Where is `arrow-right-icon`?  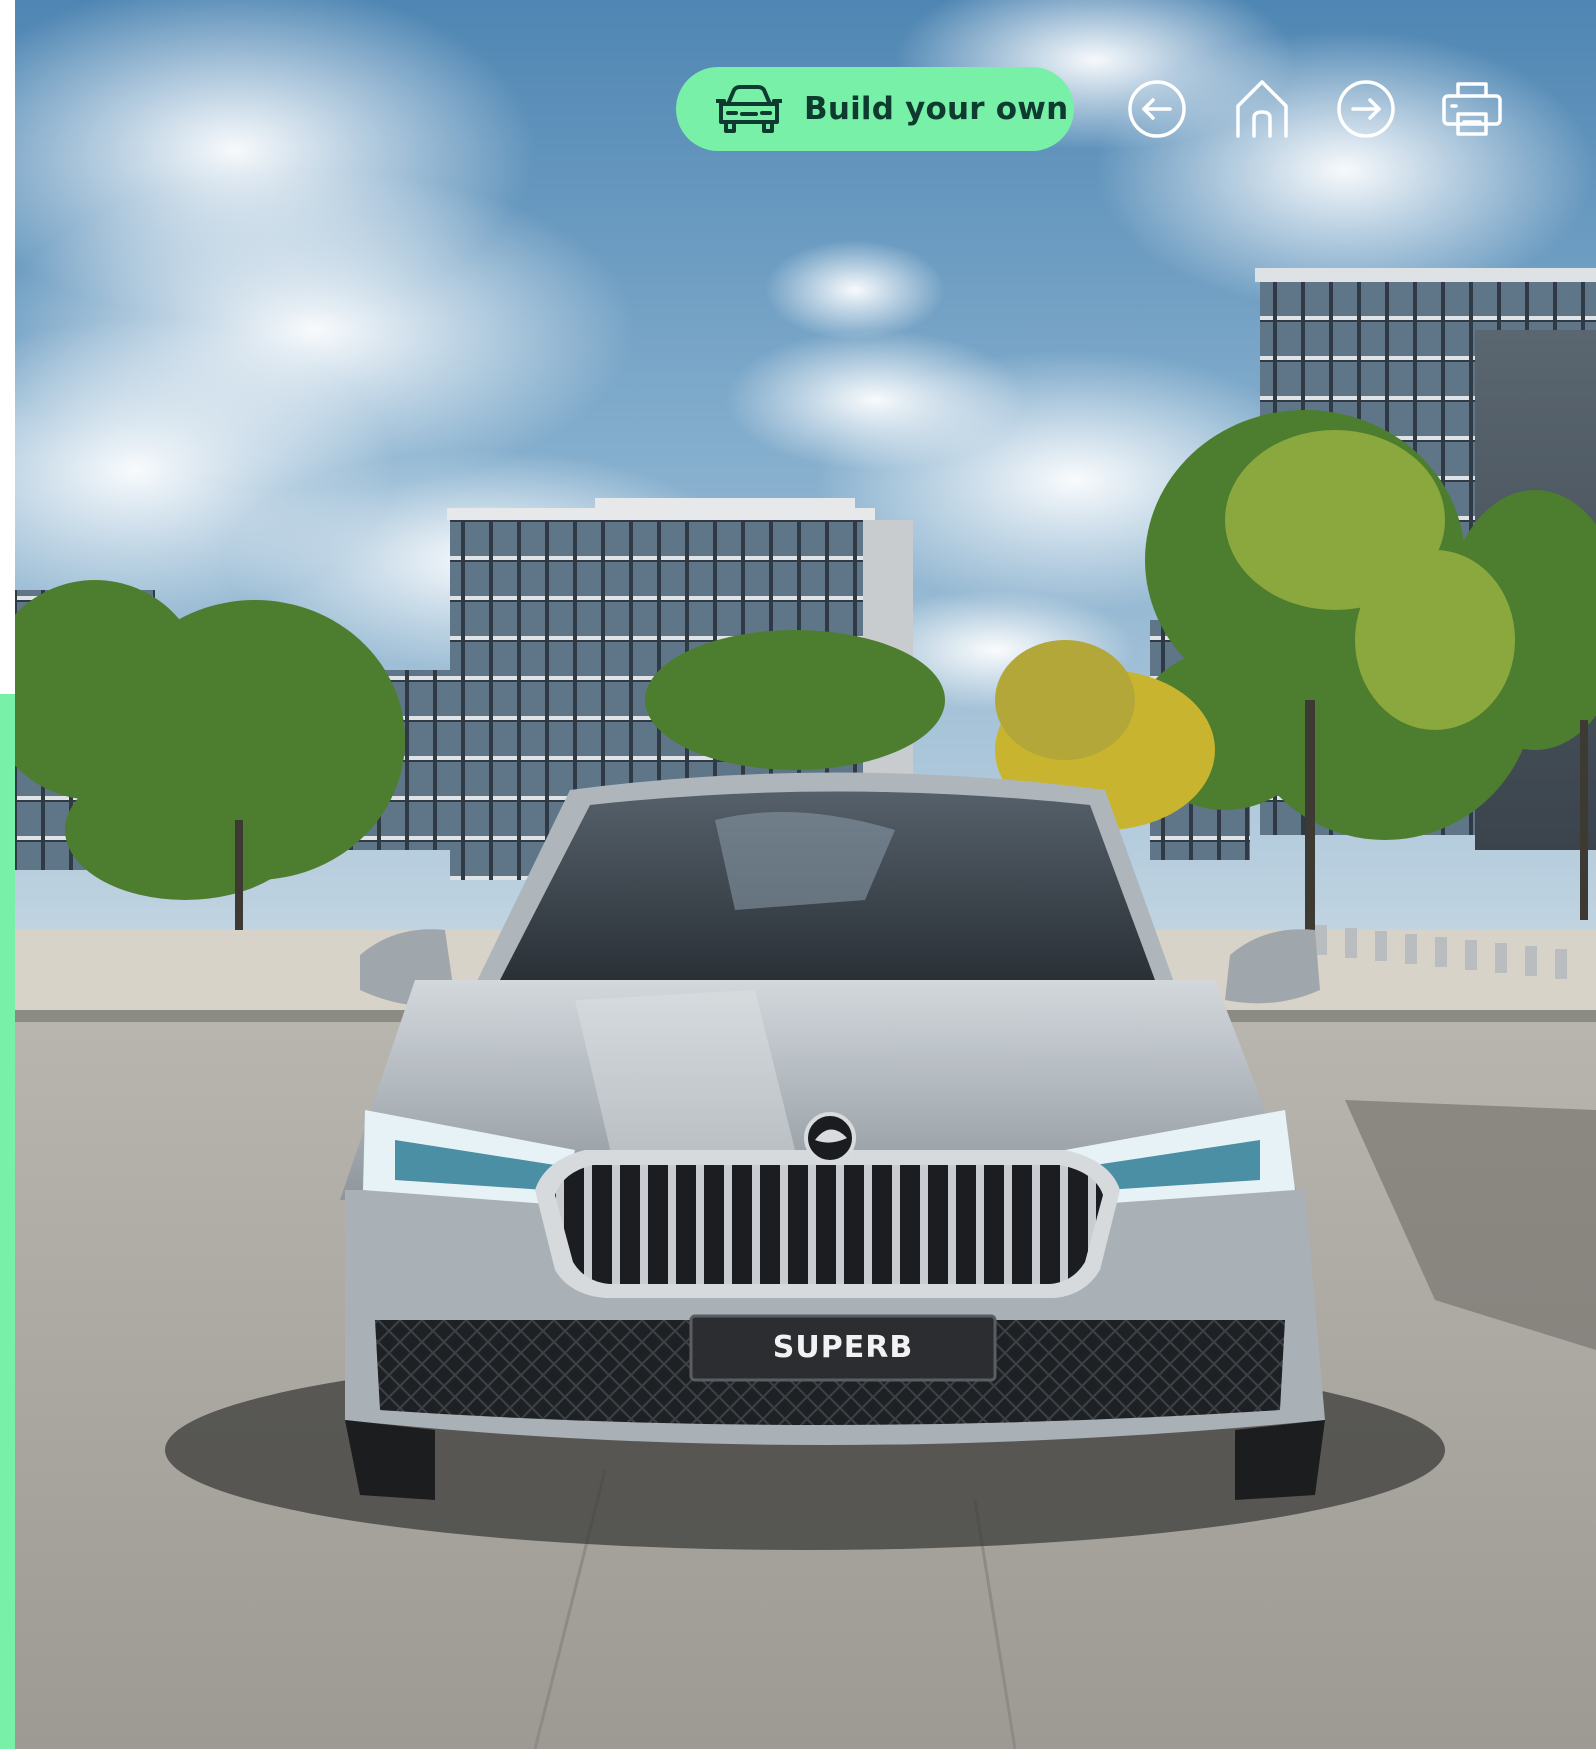
arrow-right-icon is located at coordinates (1366, 109).